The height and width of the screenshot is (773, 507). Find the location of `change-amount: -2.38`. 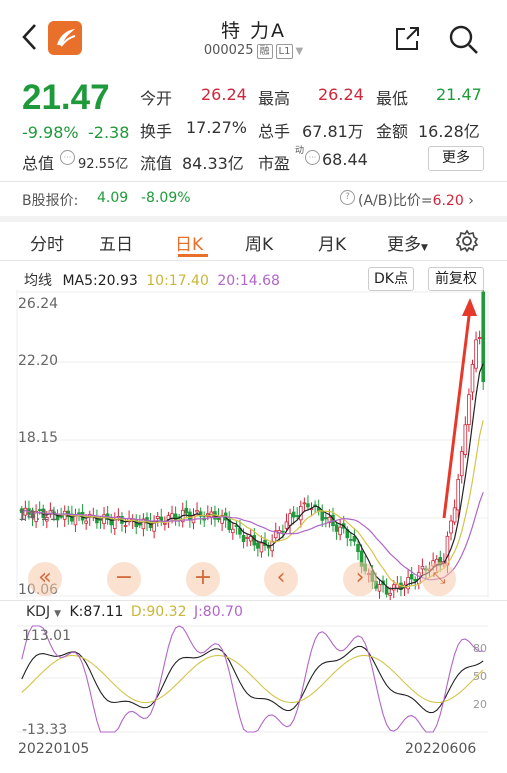

change-amount: -2.38 is located at coordinates (109, 132).